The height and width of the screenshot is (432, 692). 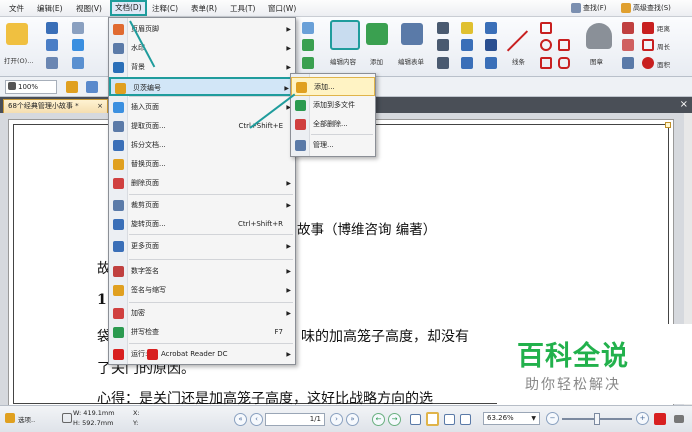 What do you see at coordinates (202, 290) in the screenshot?
I see `document-menu-item: 签名与缩写 ▶` at bounding box center [202, 290].